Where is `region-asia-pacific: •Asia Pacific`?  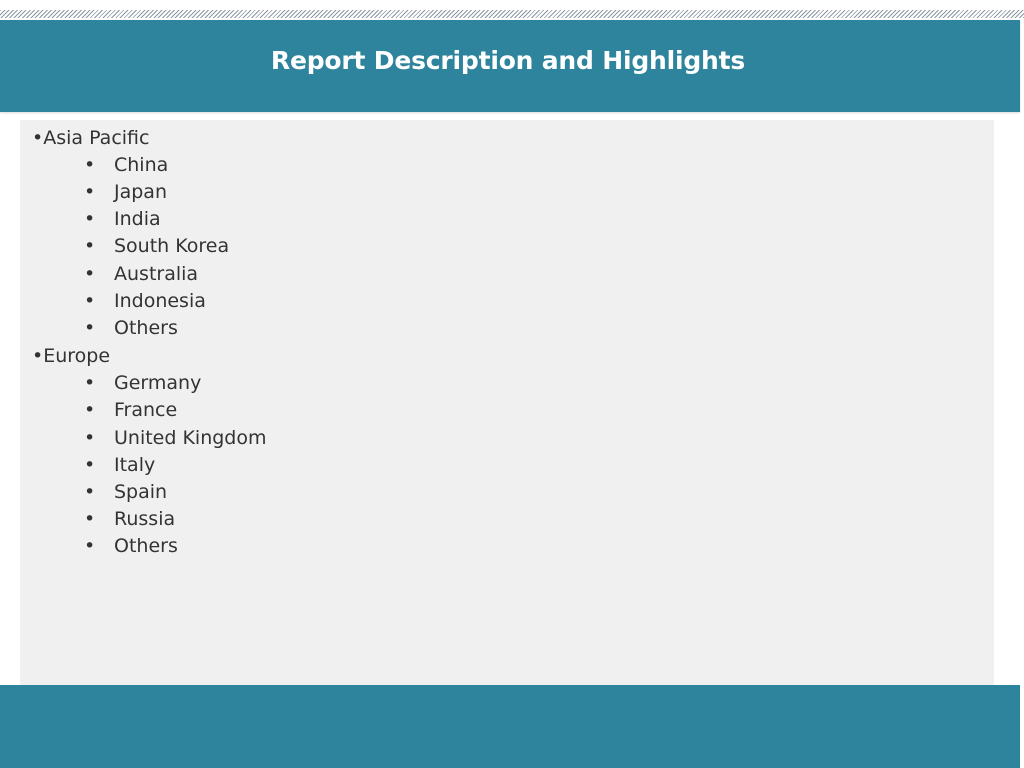
region-asia-pacific: •Asia Pacific is located at coordinates (90, 138).